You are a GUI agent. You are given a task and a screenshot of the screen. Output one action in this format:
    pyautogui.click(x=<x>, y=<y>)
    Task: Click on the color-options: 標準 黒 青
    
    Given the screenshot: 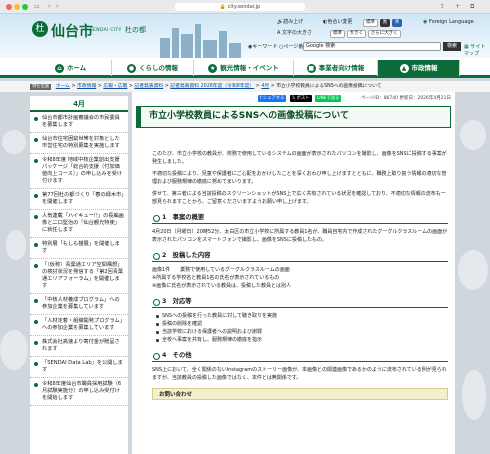 What is the action you would take?
    pyautogui.click(x=383, y=22)
    